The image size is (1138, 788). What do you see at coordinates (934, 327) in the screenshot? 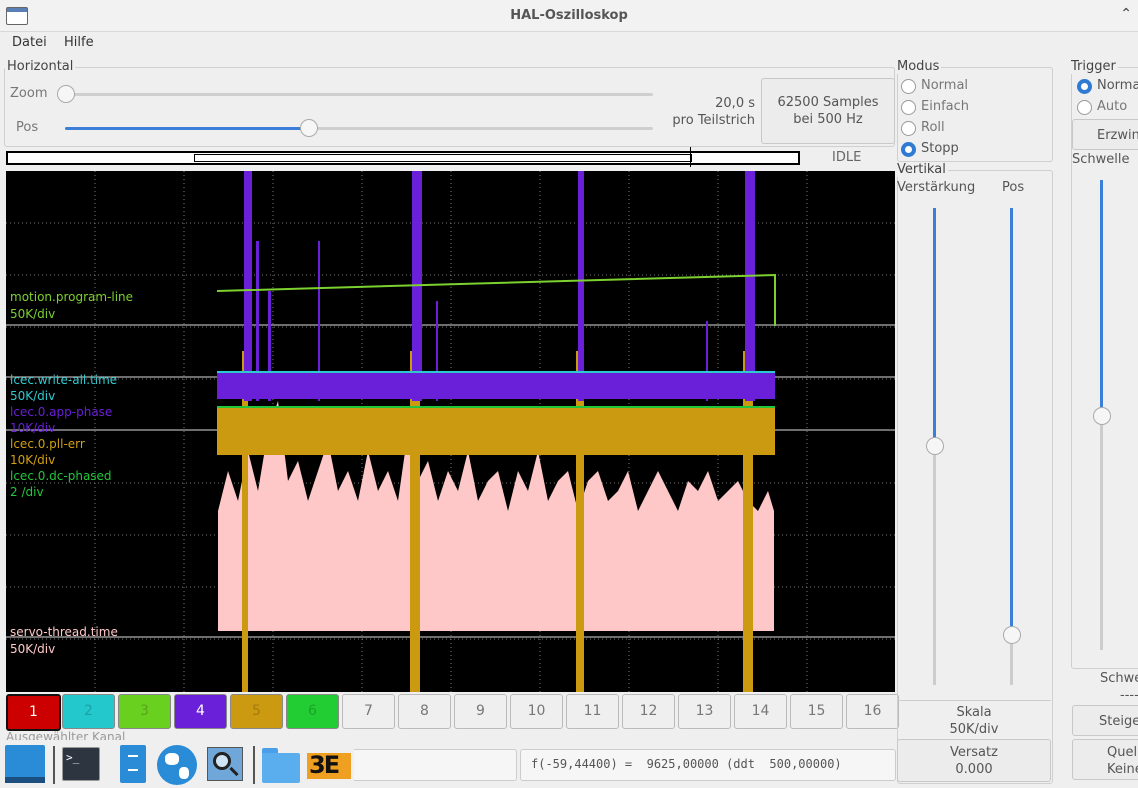
I see `gain-slider-fill` at bounding box center [934, 327].